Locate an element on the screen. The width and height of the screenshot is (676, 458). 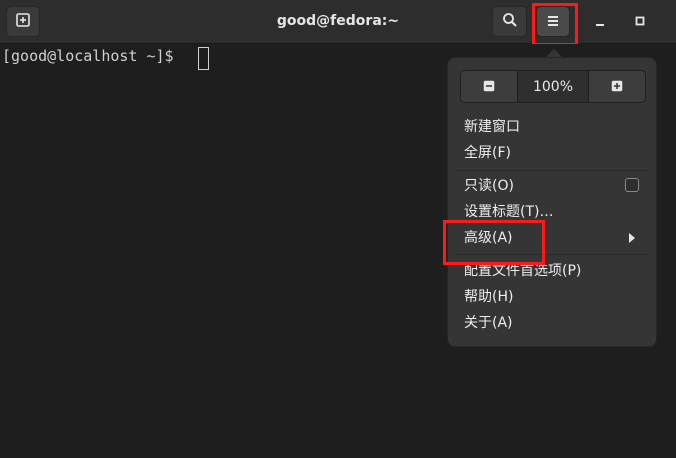
search-icon is located at coordinates (510, 22).